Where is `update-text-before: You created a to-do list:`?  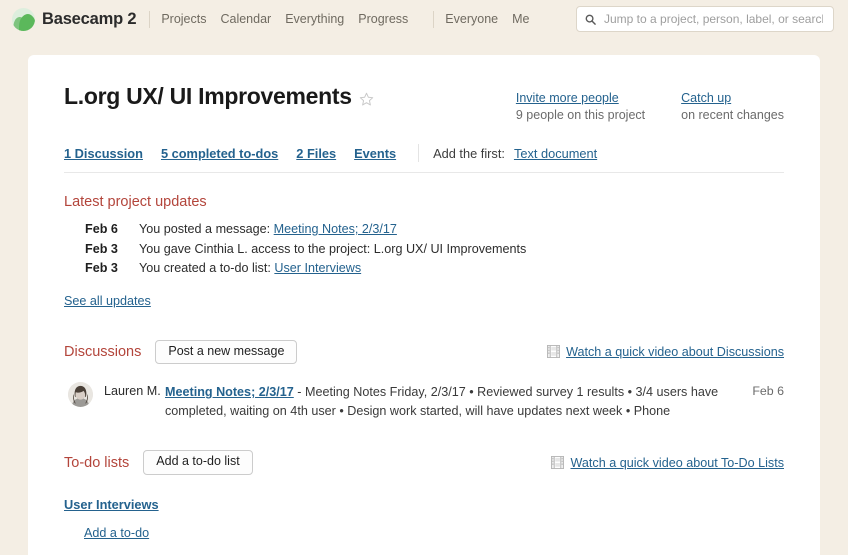
update-text-before: You created a to-do list: is located at coordinates (207, 268).